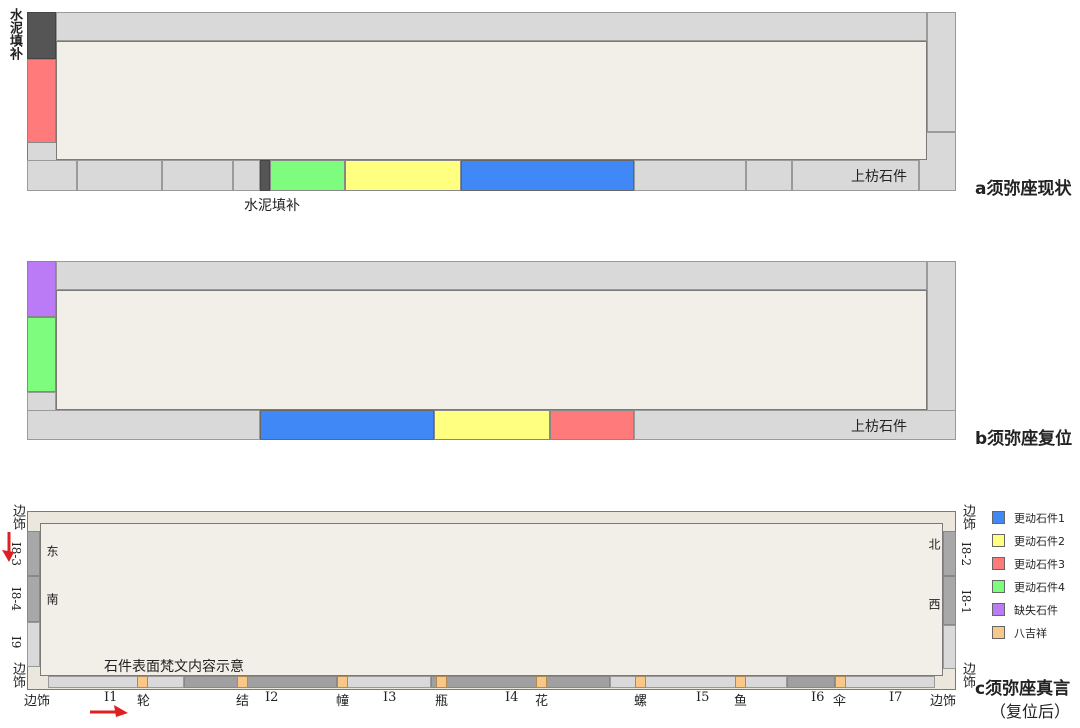 This screenshot has width=1080, height=728. I want to click on bottom-label: 结, so click(243, 701).